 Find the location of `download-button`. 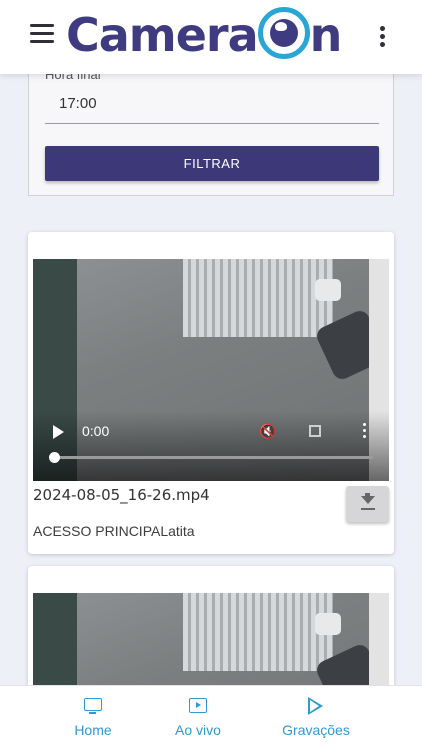

download-button is located at coordinates (367, 504).